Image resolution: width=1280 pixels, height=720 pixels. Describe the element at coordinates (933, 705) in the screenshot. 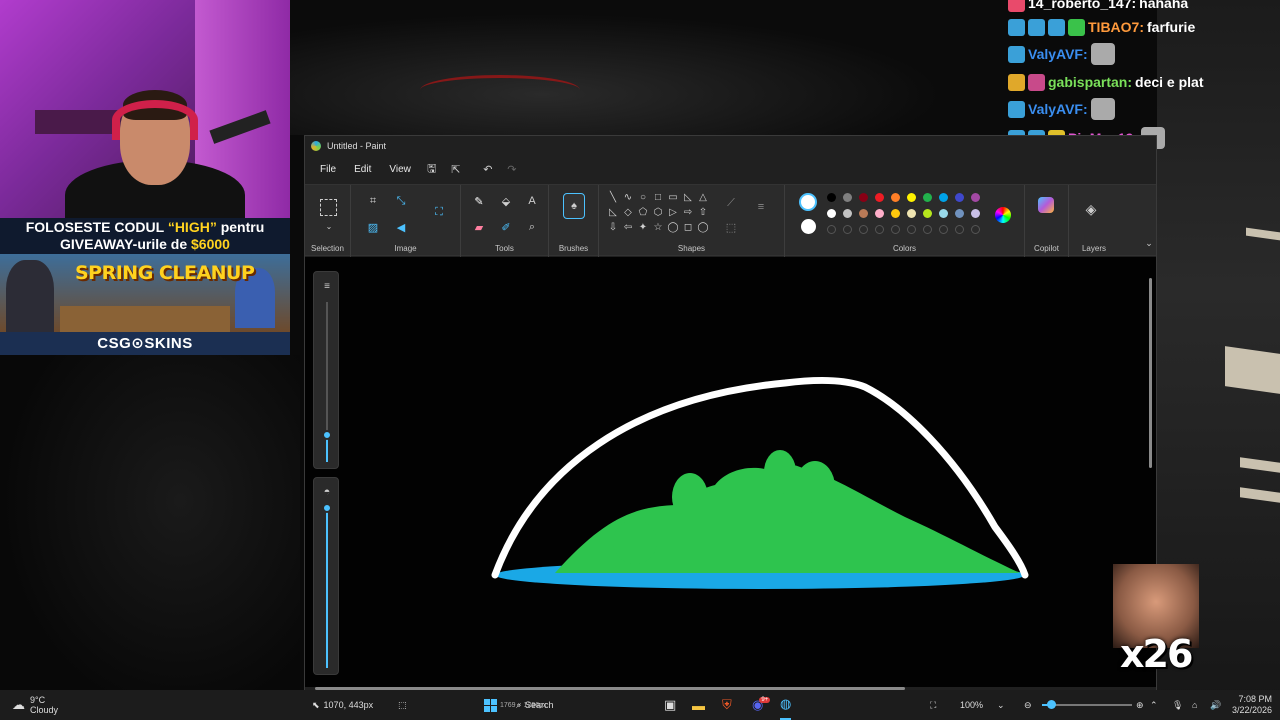

I see `fit-to-window-icon: ⛶` at that location.